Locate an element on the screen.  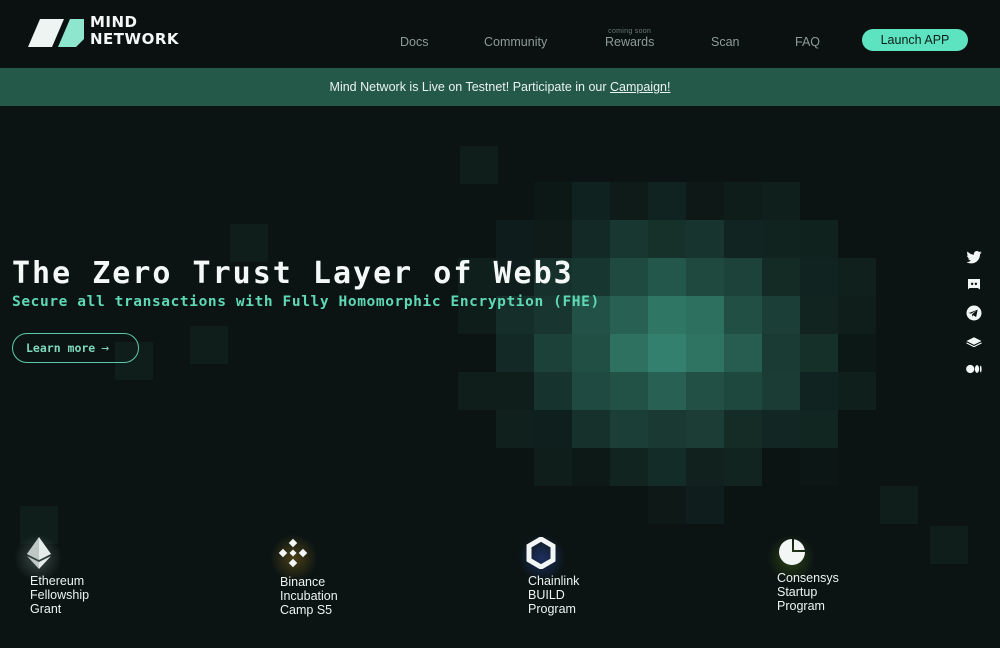
learn-more-button: Learn more → is located at coordinates (75, 348).